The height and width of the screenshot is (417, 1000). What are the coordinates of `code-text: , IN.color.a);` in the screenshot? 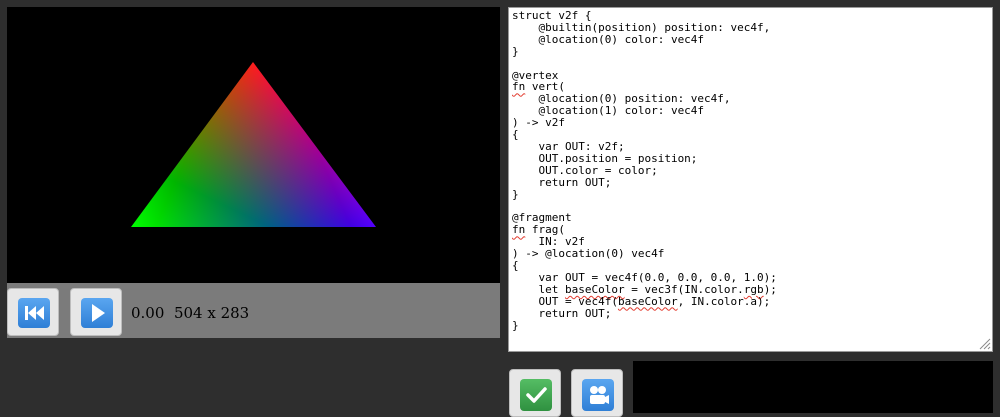 It's located at (724, 301).